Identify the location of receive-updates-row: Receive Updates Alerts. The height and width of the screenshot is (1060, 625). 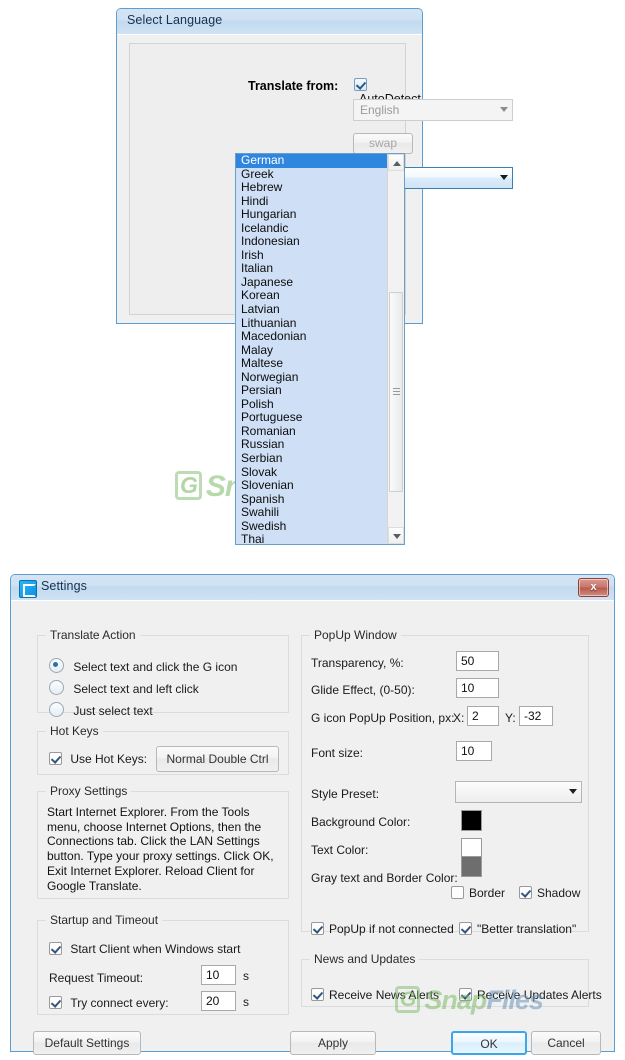
(530, 995).